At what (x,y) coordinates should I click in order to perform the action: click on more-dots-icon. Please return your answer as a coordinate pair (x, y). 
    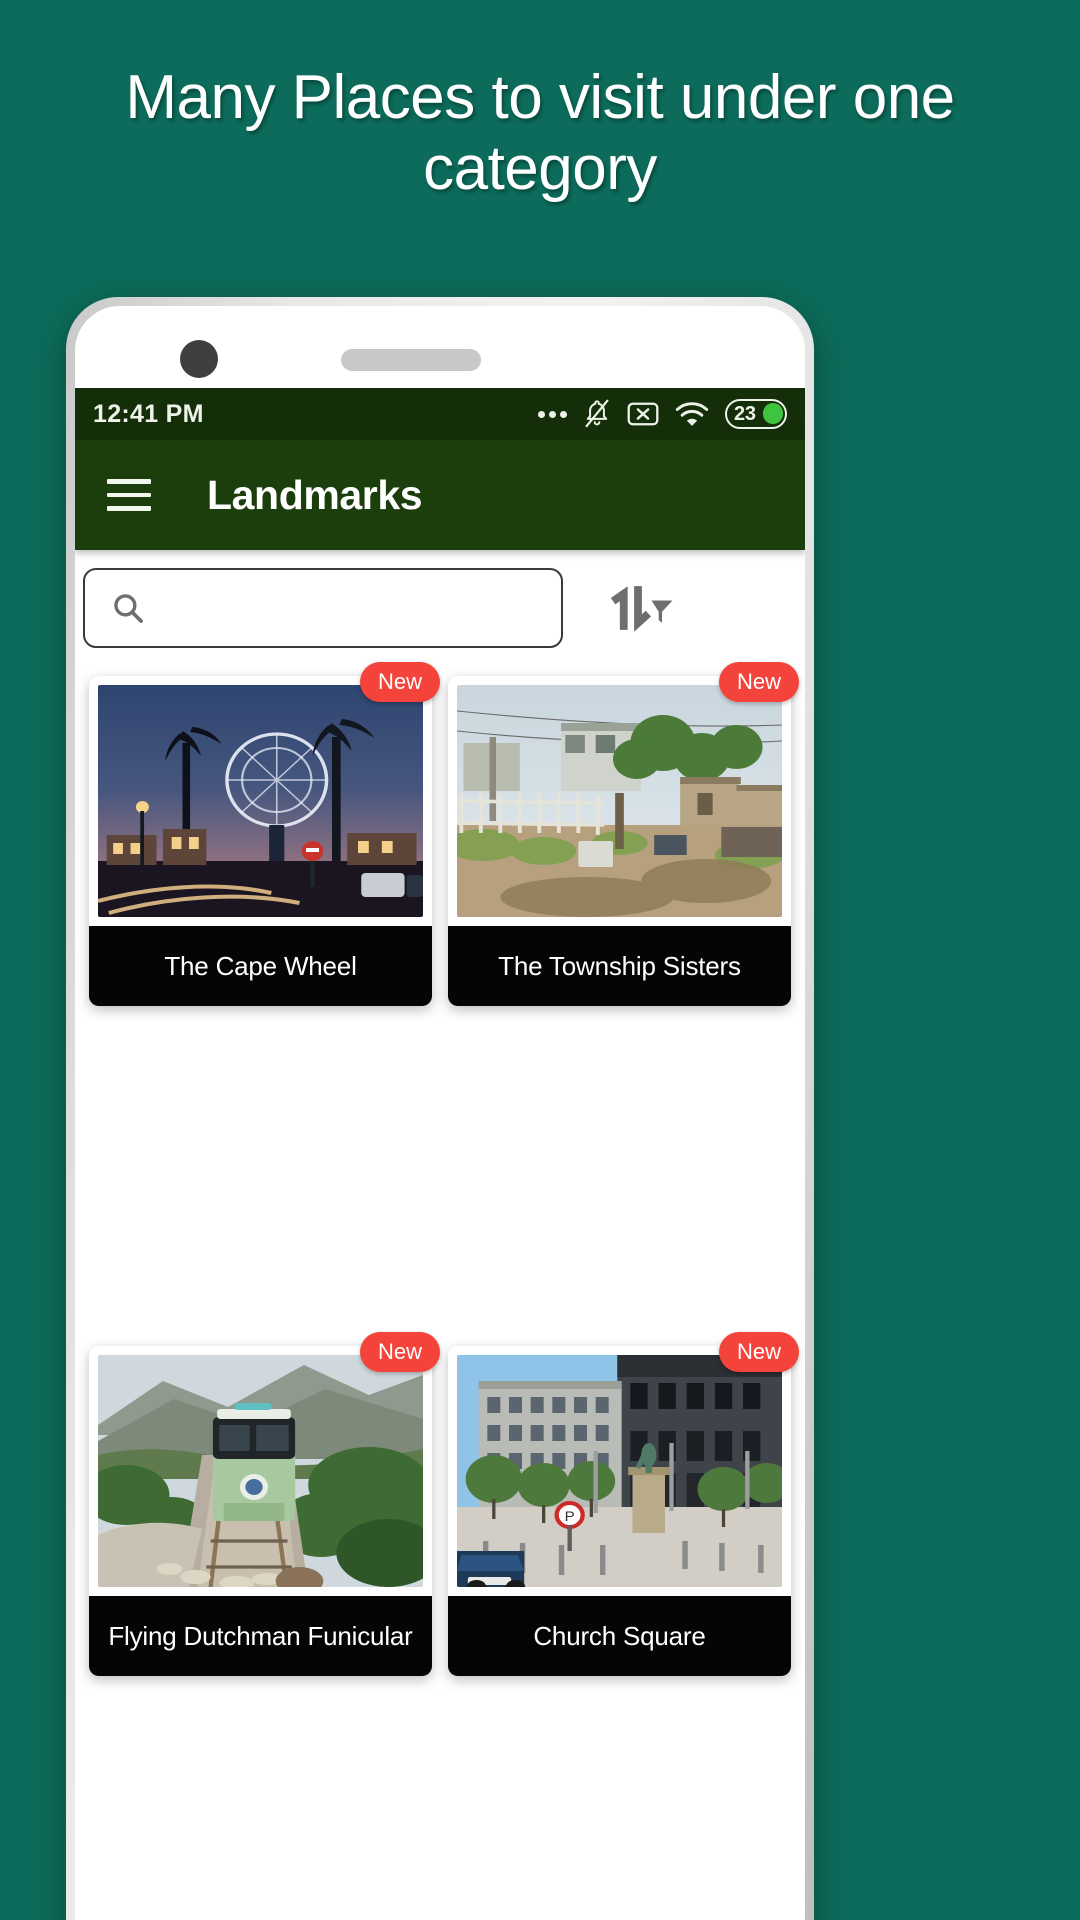
    Looking at the image, I should click on (552, 414).